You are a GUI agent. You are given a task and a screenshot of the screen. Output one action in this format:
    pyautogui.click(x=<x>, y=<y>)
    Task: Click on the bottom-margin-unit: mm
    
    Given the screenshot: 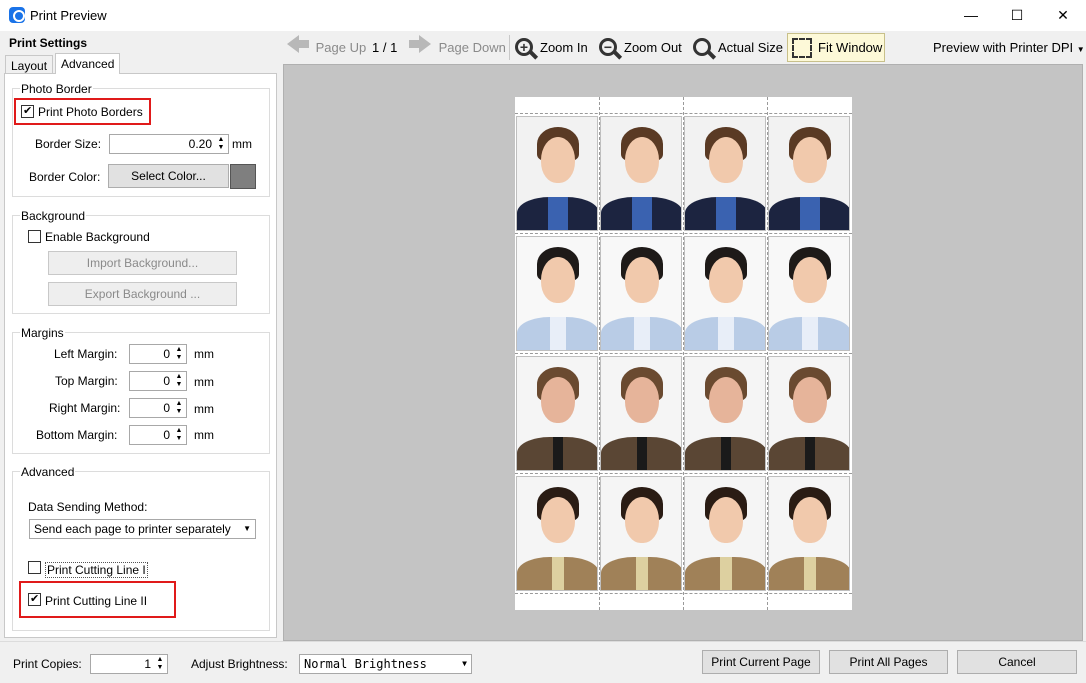 What is the action you would take?
    pyautogui.click(x=204, y=435)
    